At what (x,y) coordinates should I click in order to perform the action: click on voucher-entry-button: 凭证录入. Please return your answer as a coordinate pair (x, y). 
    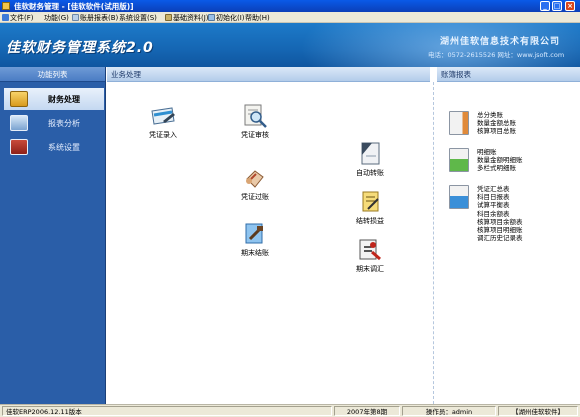
    Looking at the image, I should click on (163, 121).